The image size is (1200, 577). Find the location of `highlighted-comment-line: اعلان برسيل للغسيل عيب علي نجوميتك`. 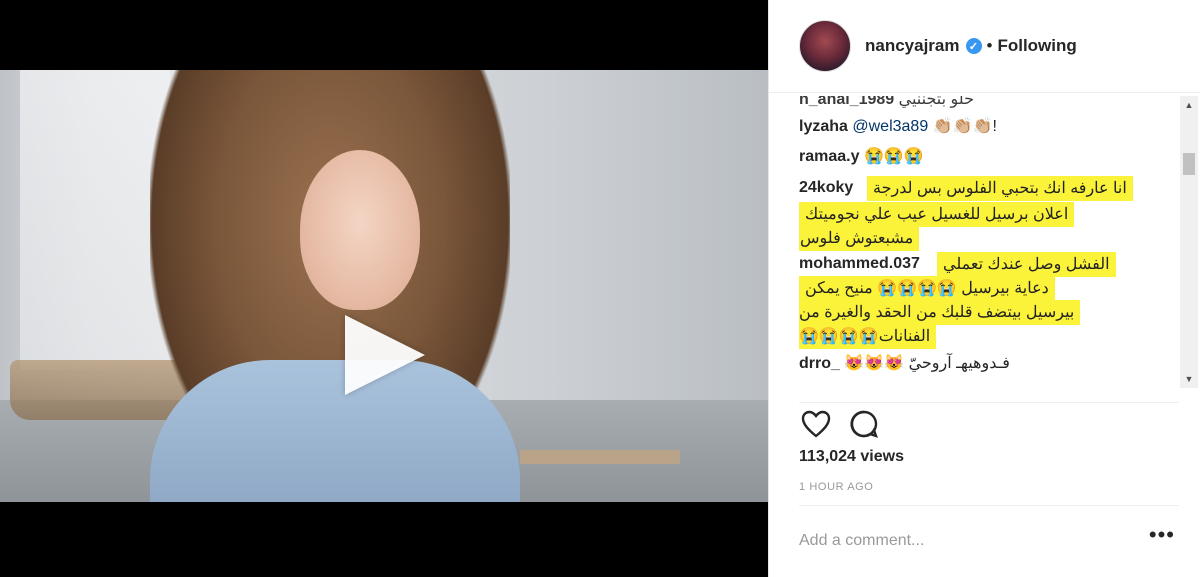

highlighted-comment-line: اعلان برسيل للغسيل عيب علي نجوميتك is located at coordinates (937, 214).